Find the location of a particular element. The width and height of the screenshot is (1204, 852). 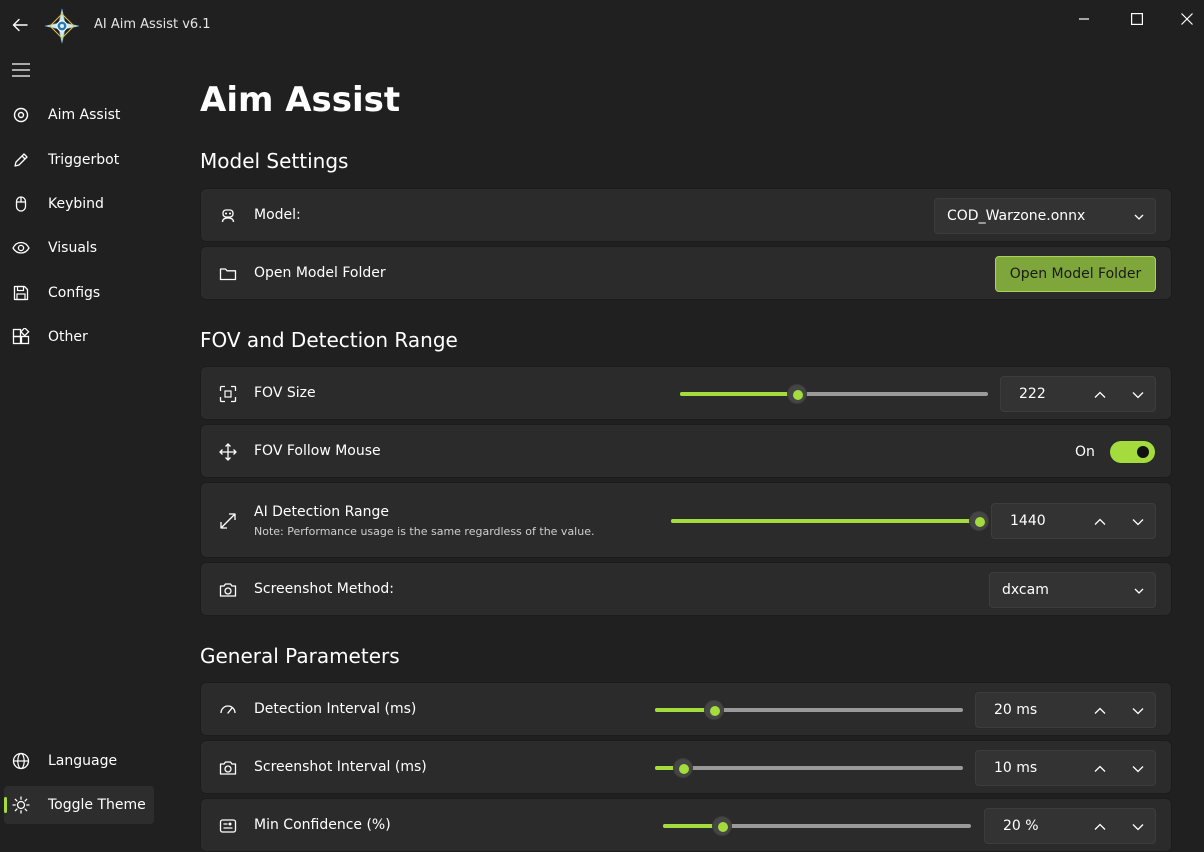

close-button is located at coordinates (1186, 19).